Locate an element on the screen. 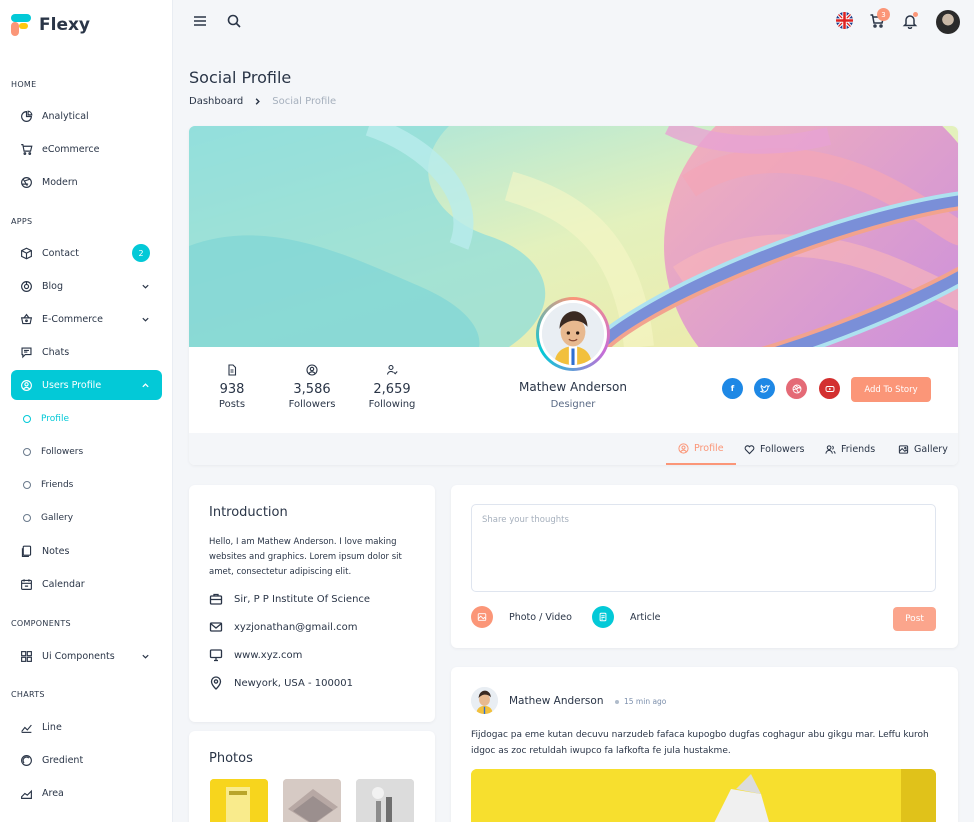 The width and height of the screenshot is (974, 822). sidebar-subitem-friends: Friends is located at coordinates (86, 485).